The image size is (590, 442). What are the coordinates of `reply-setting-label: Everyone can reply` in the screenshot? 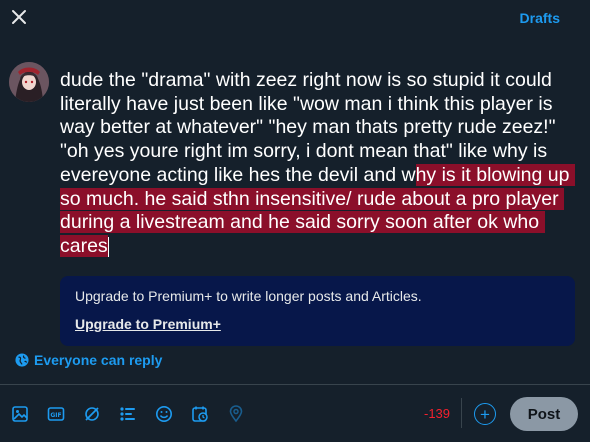 It's located at (98, 360).